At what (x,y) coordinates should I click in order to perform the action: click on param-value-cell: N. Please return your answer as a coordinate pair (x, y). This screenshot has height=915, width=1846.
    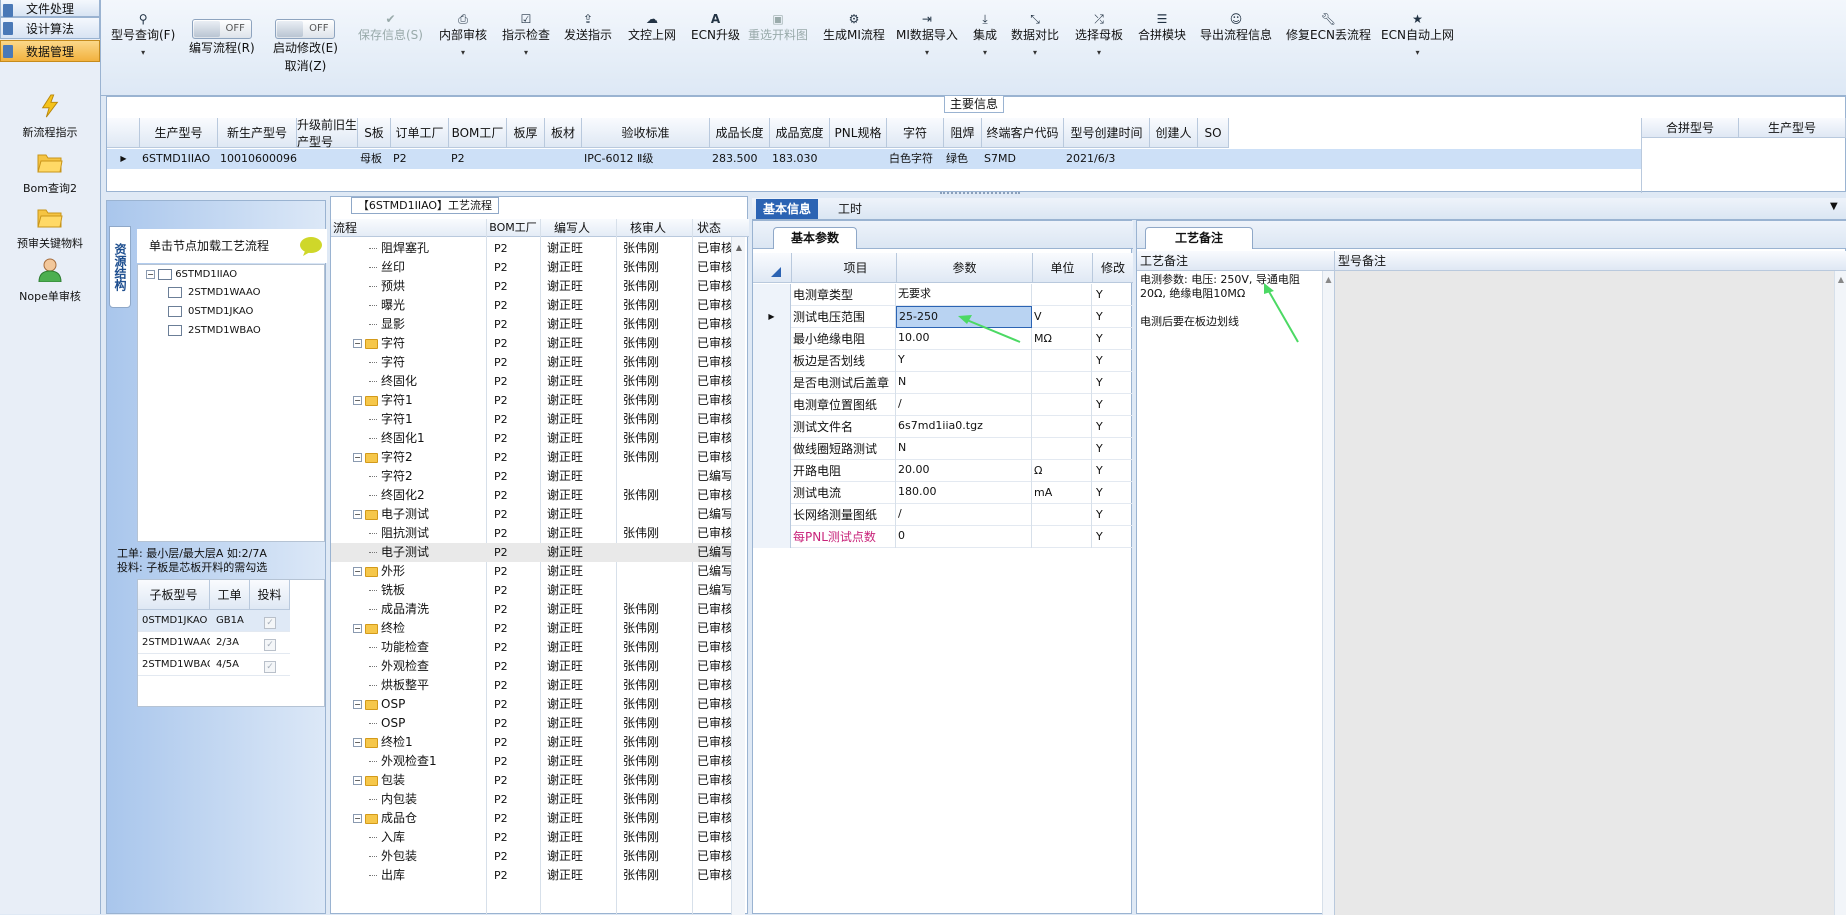
    Looking at the image, I should click on (964, 383).